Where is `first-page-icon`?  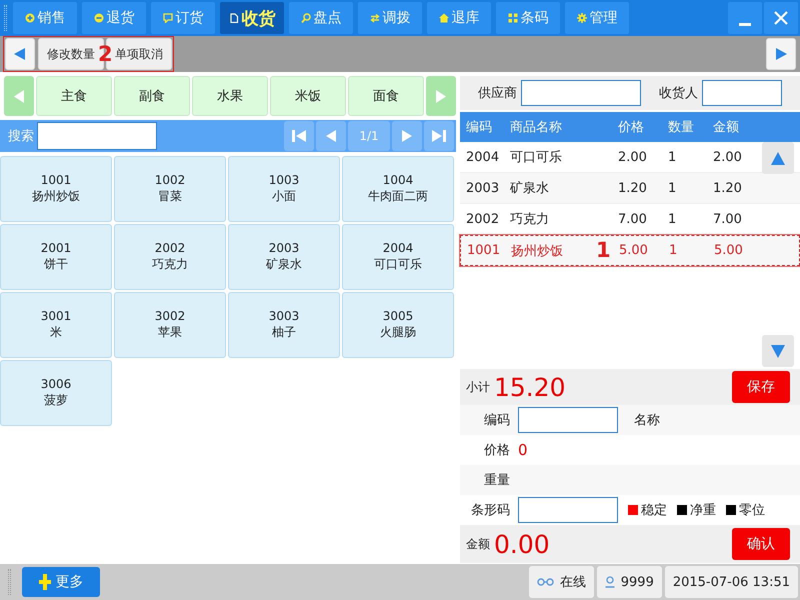 first-page-icon is located at coordinates (299, 136).